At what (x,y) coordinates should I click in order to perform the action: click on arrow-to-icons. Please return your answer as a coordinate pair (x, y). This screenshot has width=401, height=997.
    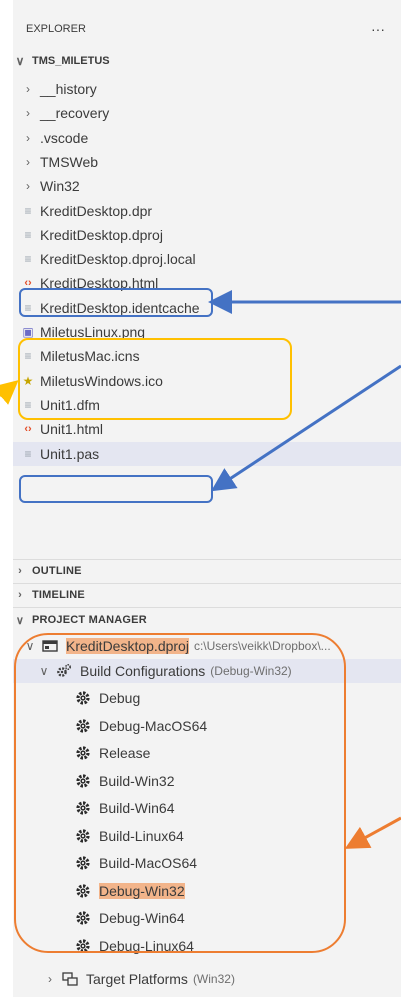
    Looking at the image, I should click on (9, 392).